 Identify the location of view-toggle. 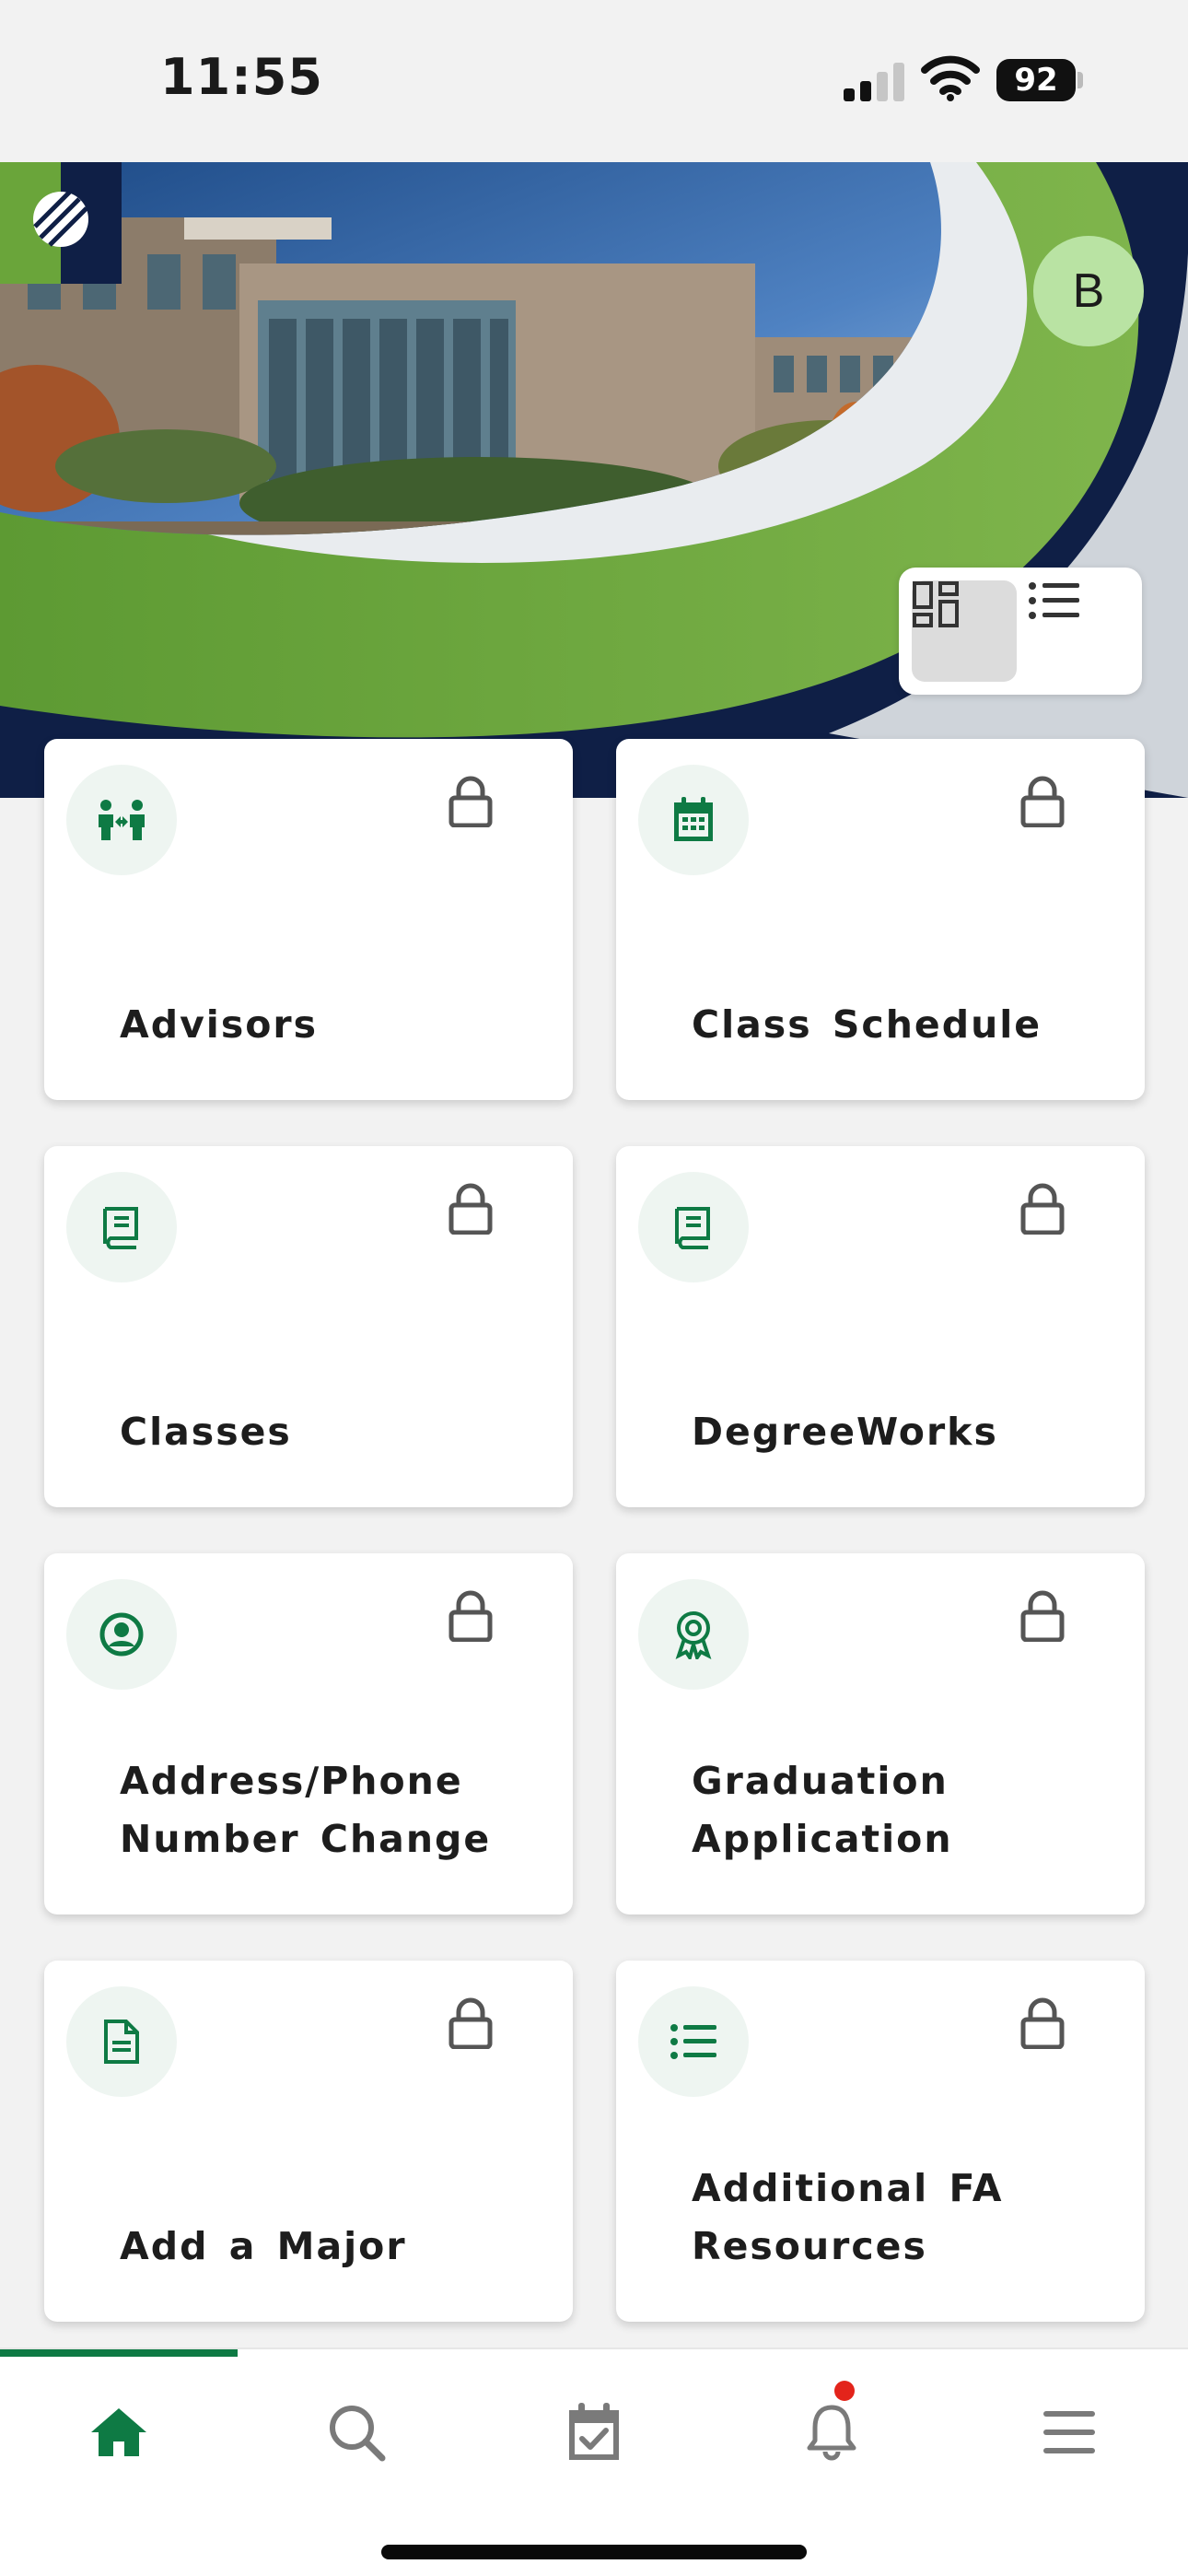
(1020, 631).